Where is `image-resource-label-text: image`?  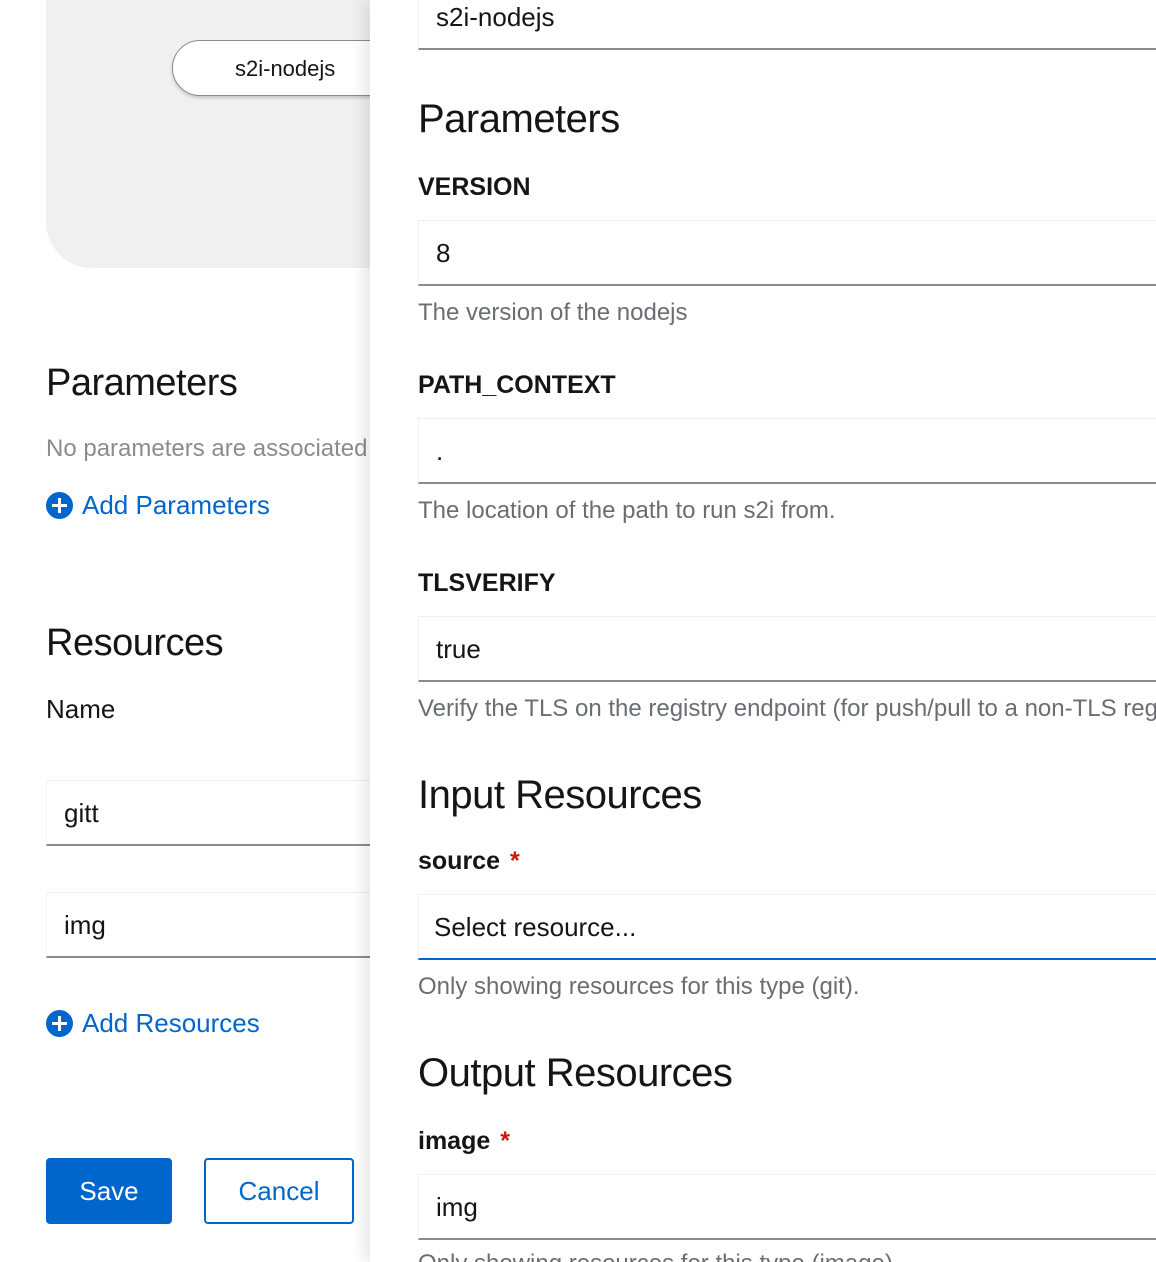 image-resource-label-text: image is located at coordinates (454, 1141).